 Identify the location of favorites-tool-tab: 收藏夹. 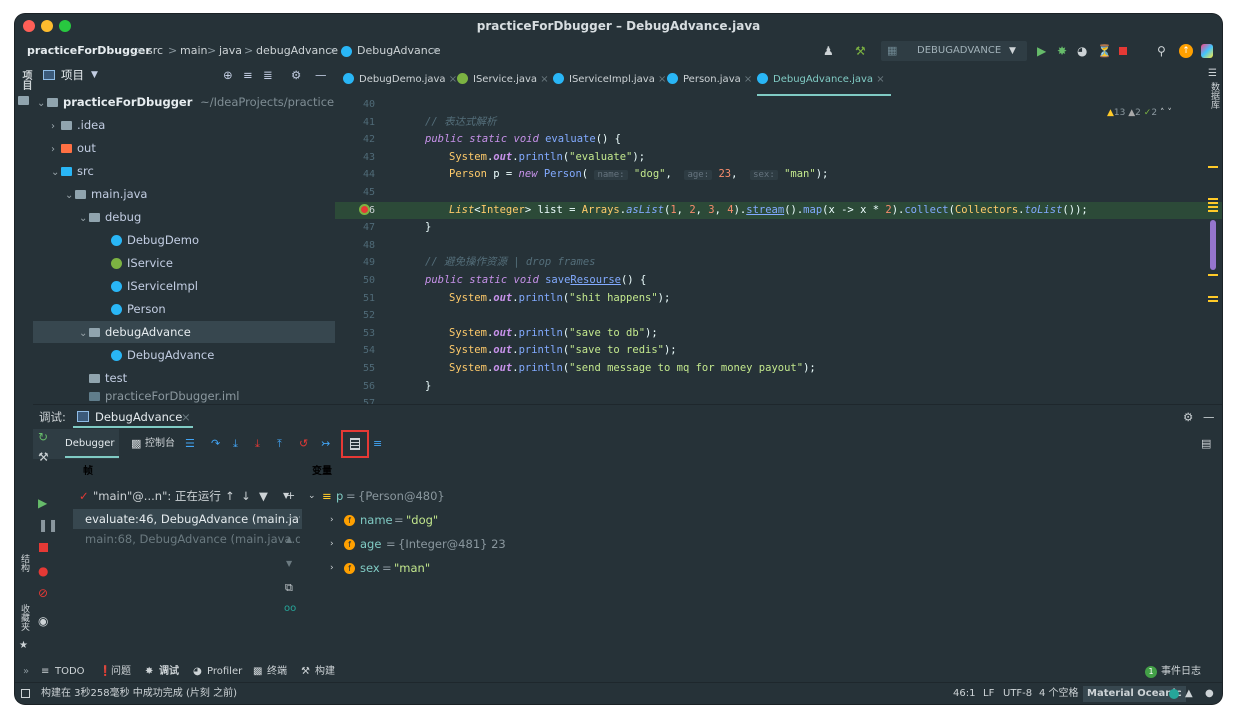
(24, 617).